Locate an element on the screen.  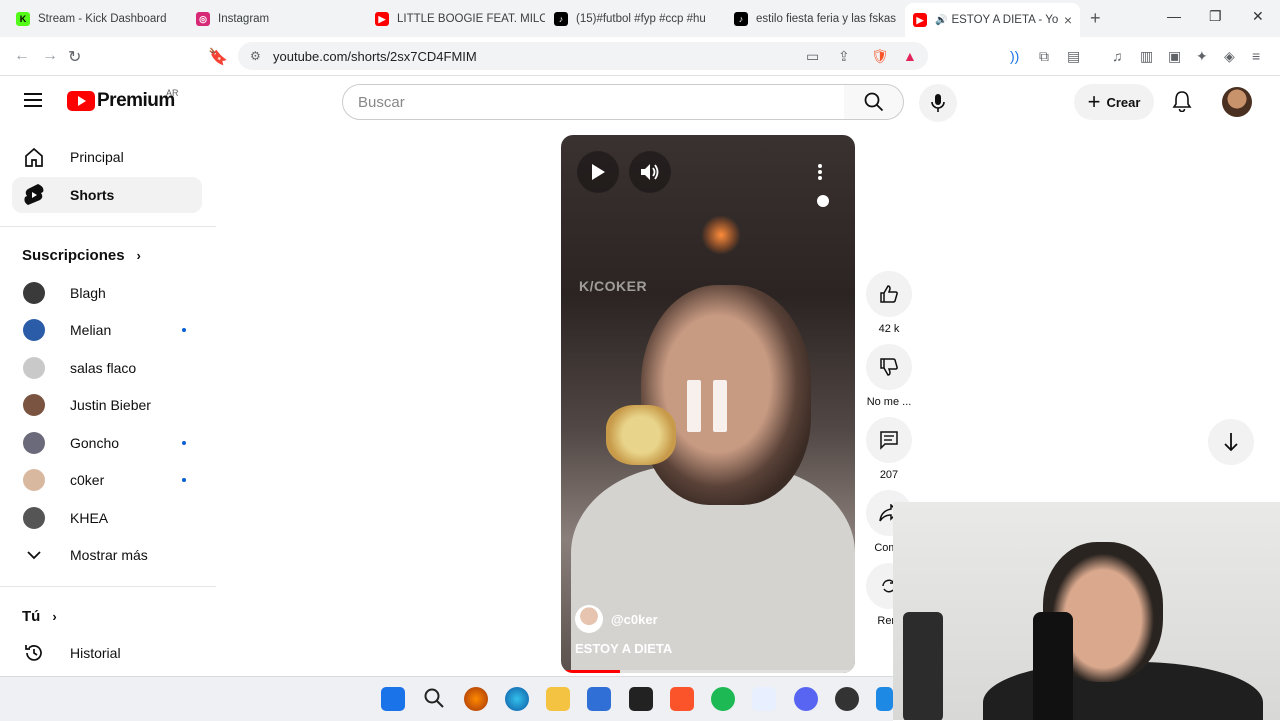
tab-title: (15)#futbol #fyp #ccp #hu is located at coordinates (641, 19).